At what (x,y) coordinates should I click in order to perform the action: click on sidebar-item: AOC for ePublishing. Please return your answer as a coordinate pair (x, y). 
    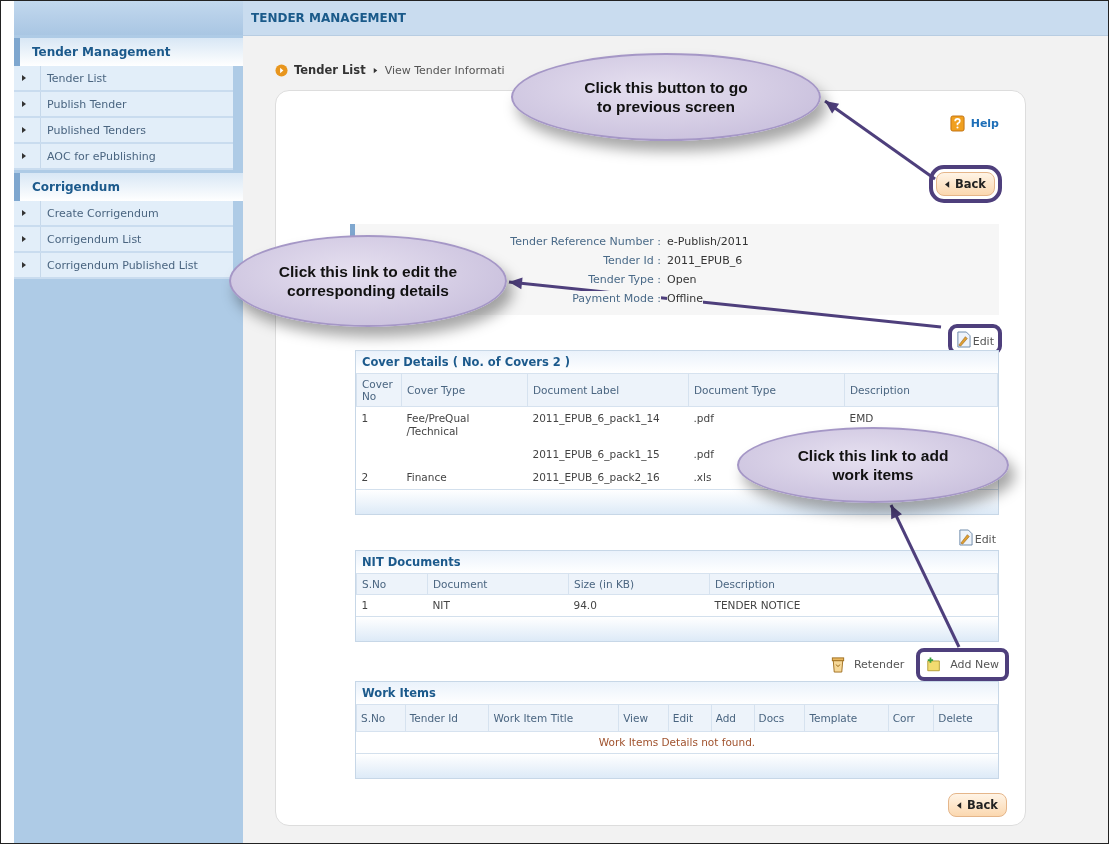
    Looking at the image, I should click on (123, 157).